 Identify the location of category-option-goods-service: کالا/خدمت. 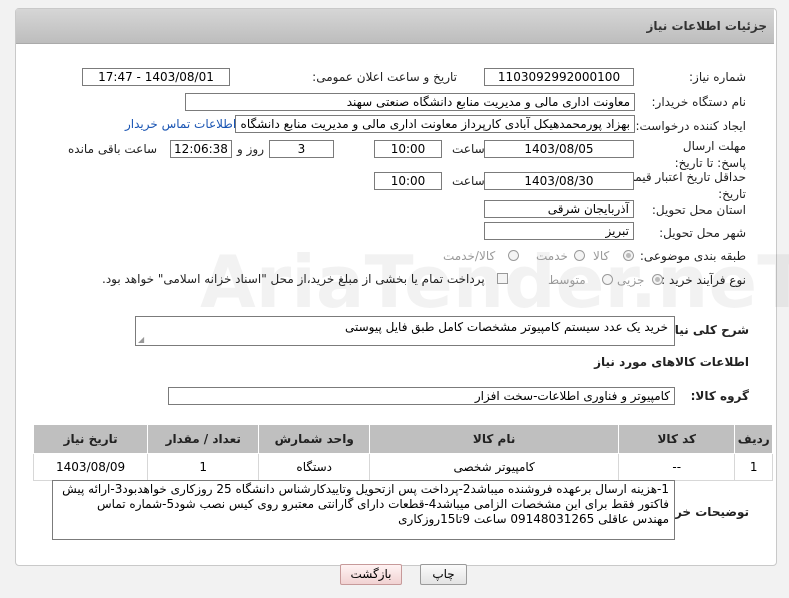
(469, 256).